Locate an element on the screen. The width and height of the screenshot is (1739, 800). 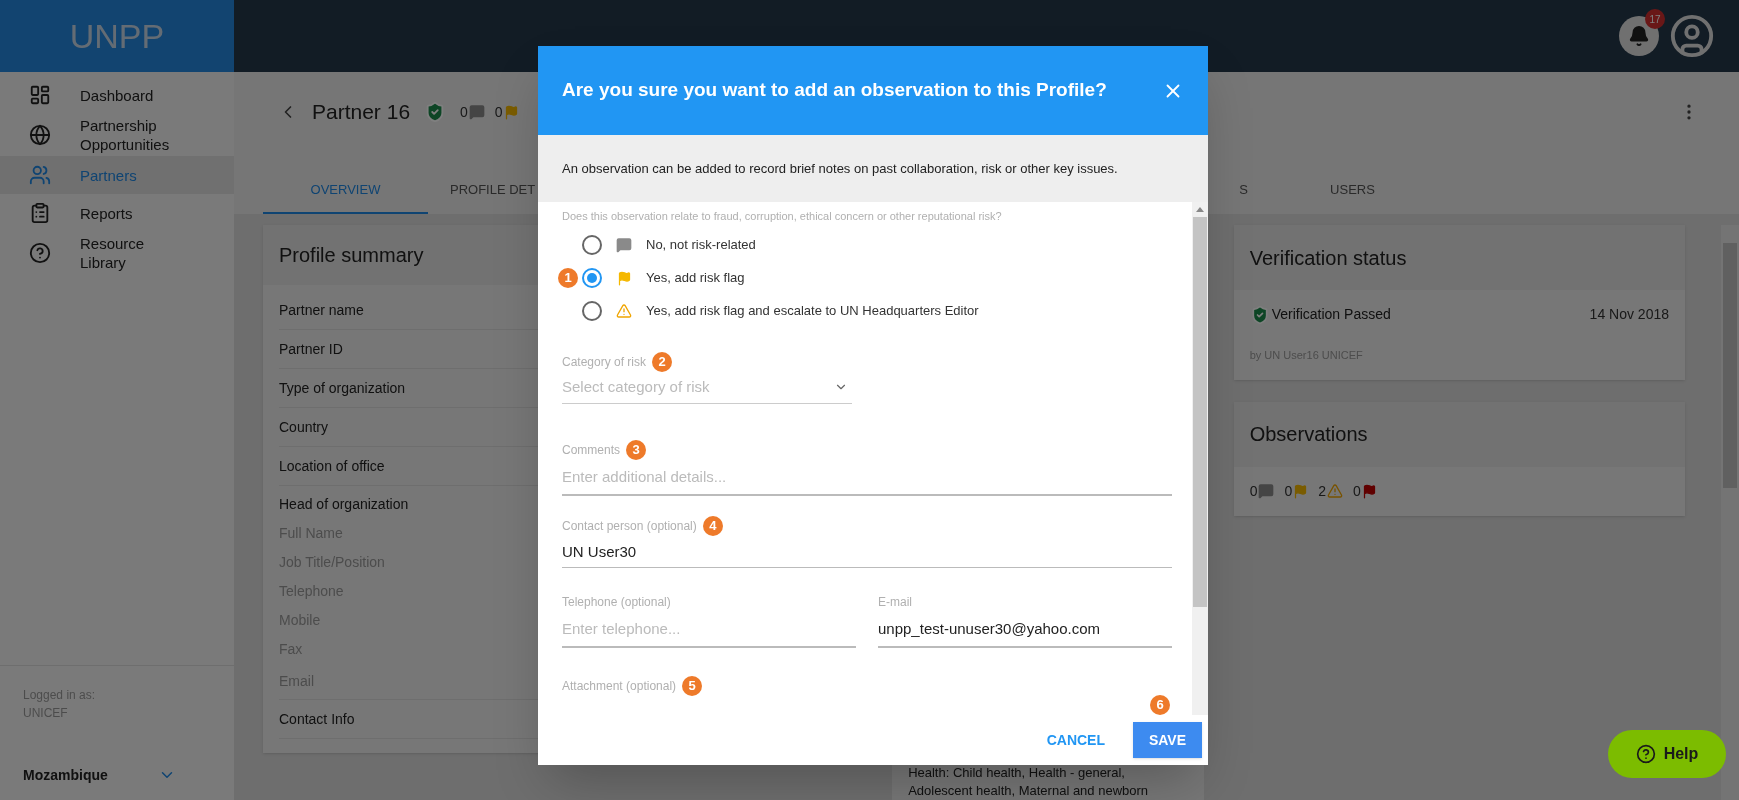
tab: OVERVIEW is located at coordinates (345, 191).